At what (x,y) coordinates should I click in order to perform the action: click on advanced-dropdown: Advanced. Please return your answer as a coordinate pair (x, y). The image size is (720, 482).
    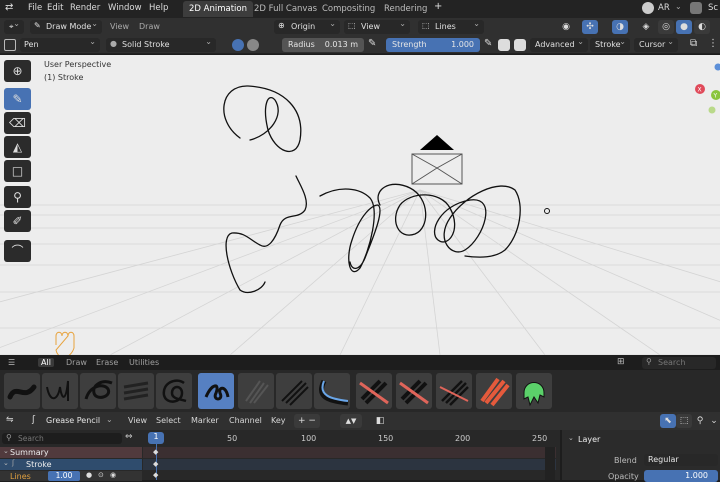
    Looking at the image, I should click on (559, 45).